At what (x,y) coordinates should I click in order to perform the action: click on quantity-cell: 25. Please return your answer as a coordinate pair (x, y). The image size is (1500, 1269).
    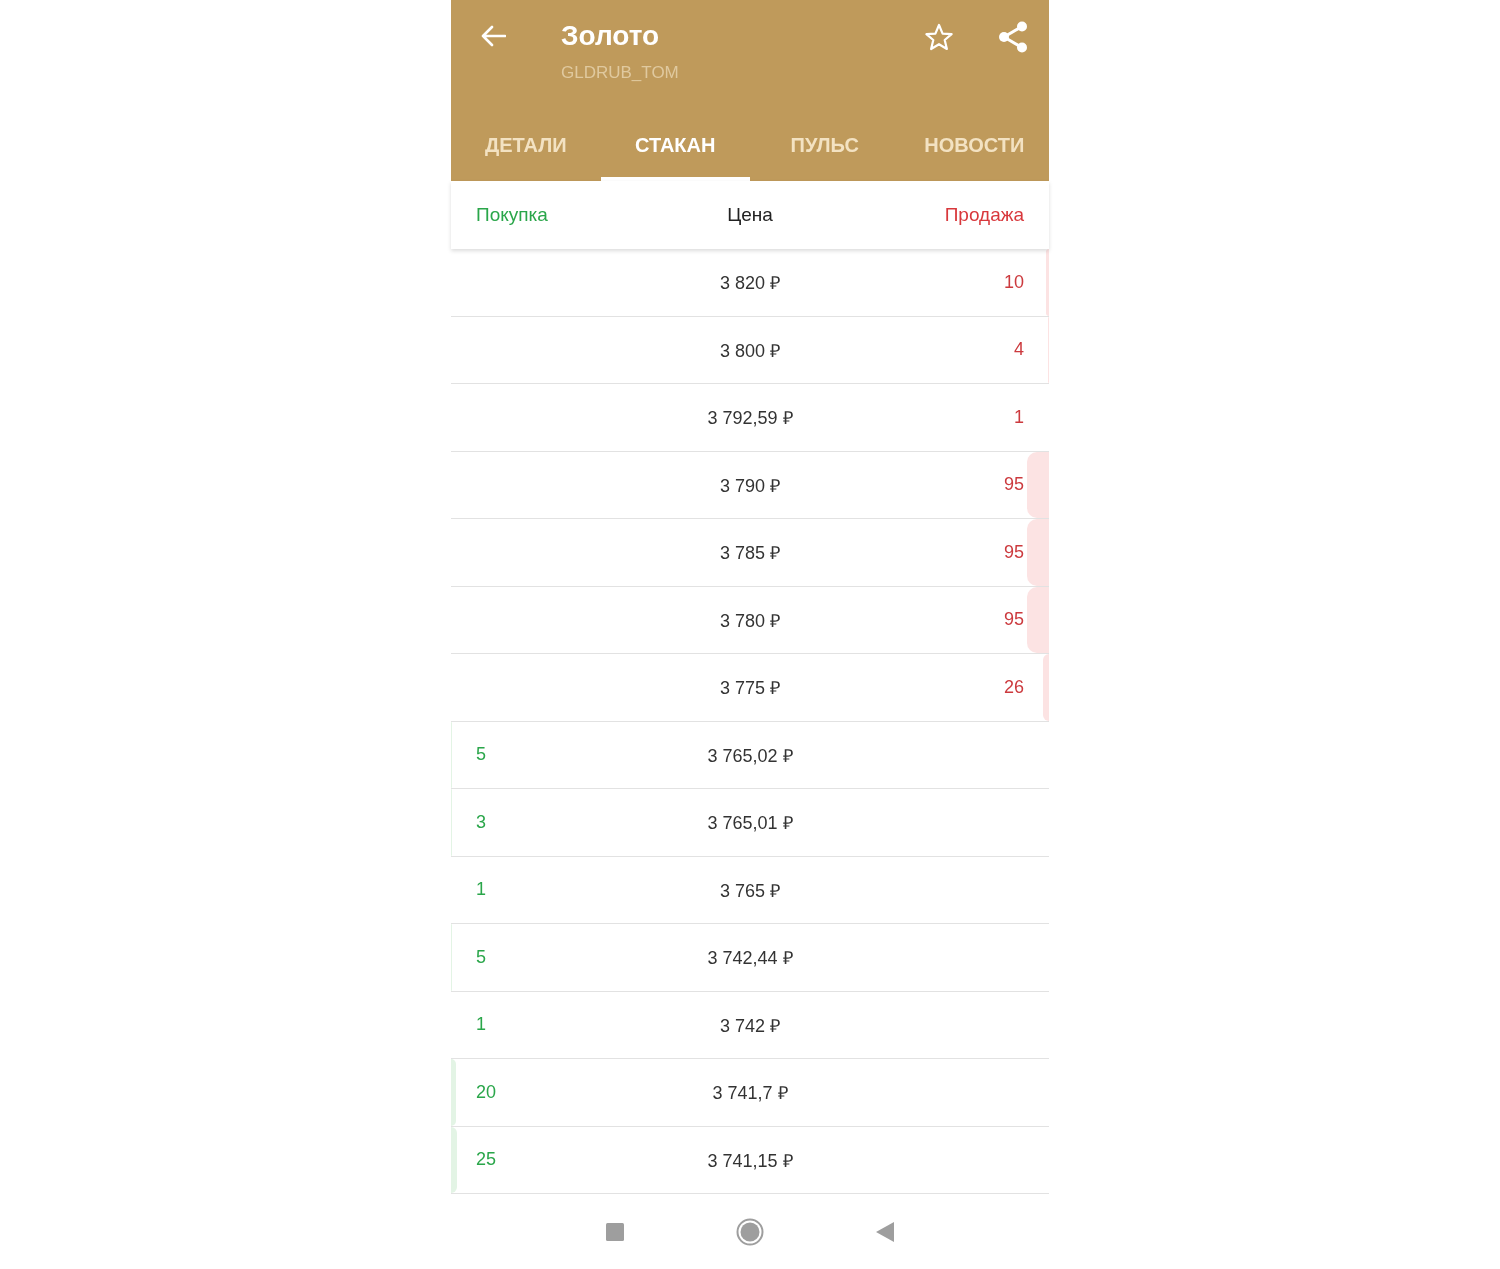
    Looking at the image, I should click on (486, 1160).